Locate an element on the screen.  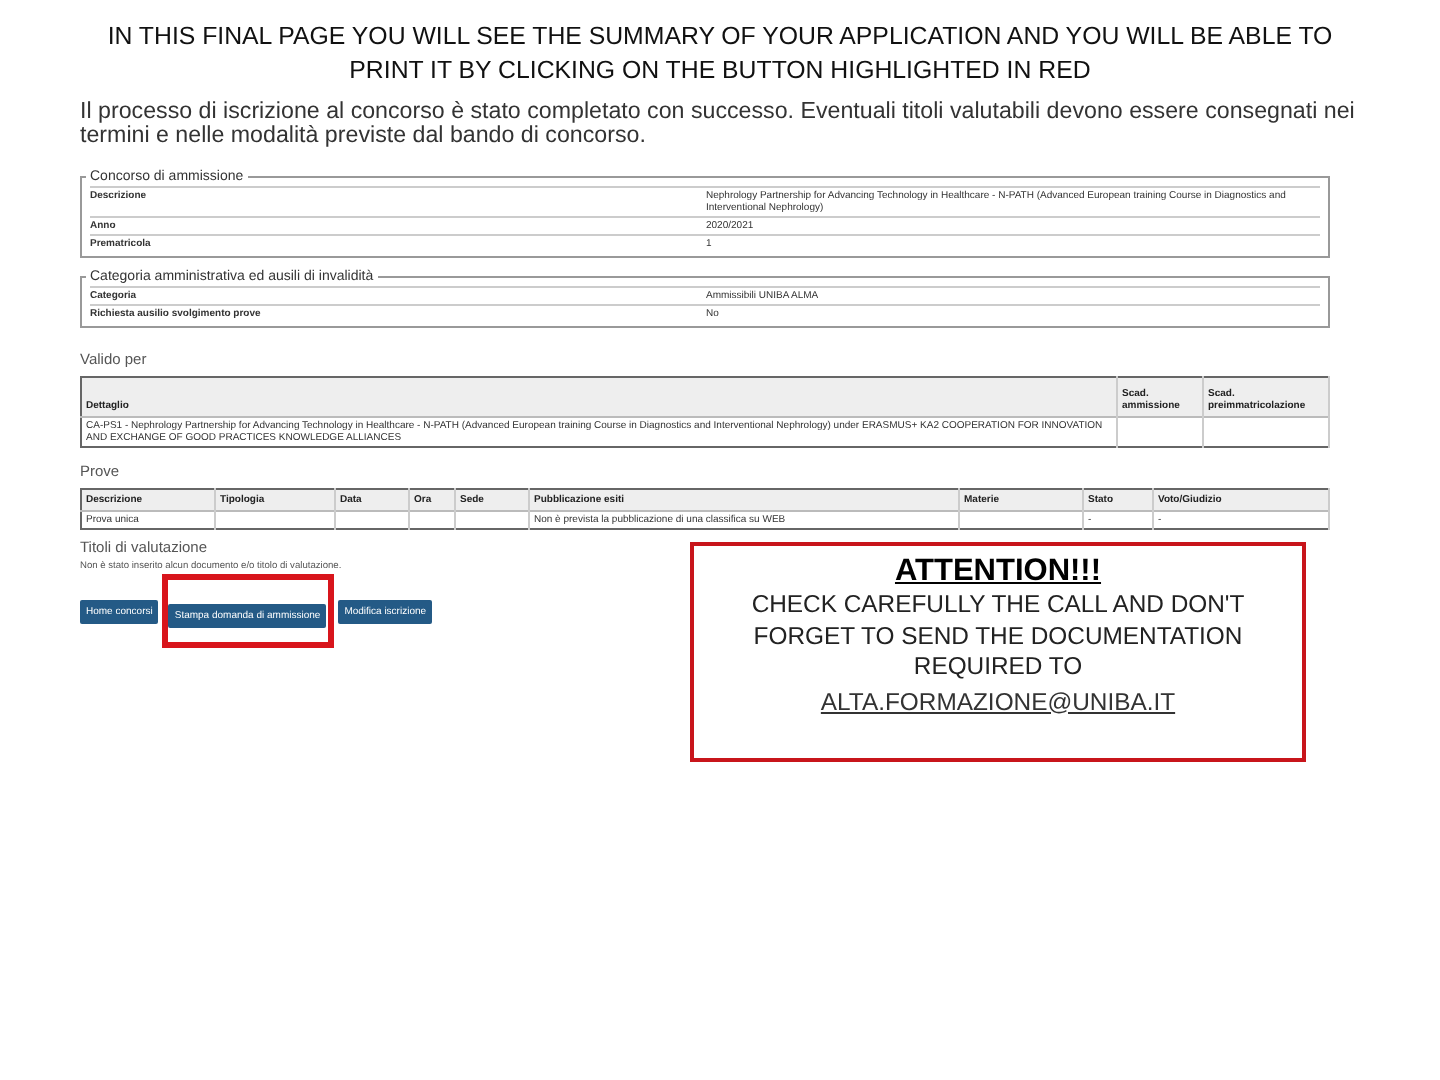
notice-text: CHECK CAREFULLY THE CALL AND DON'T FORGET TO SEND THE DOCUMENTATION REQUIRED TO is located at coordinates (998, 636).